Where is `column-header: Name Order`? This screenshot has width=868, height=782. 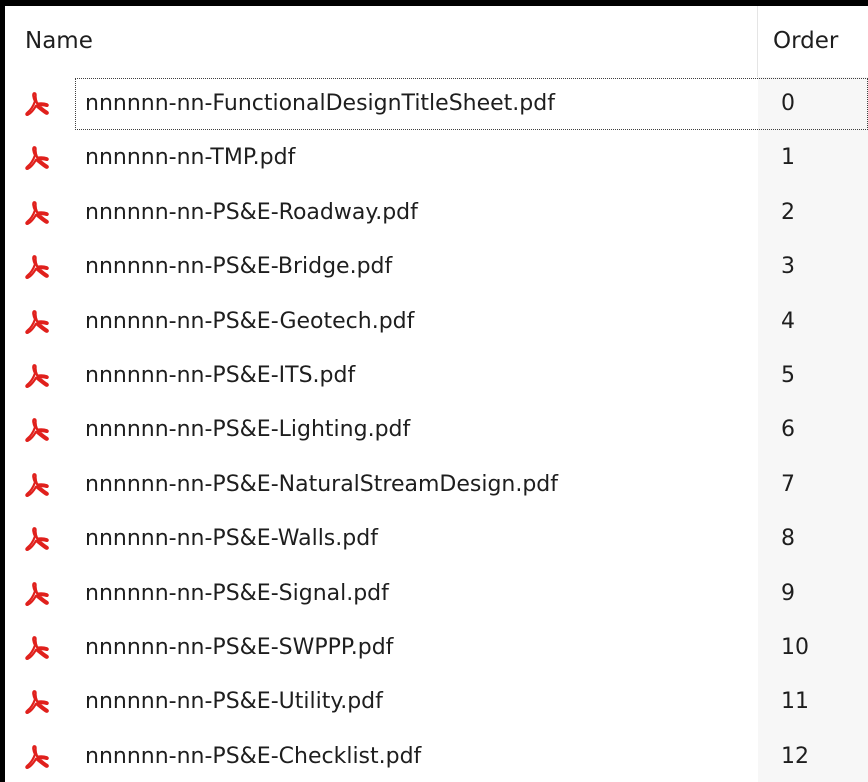
column-header: Name Order is located at coordinates (436, 41).